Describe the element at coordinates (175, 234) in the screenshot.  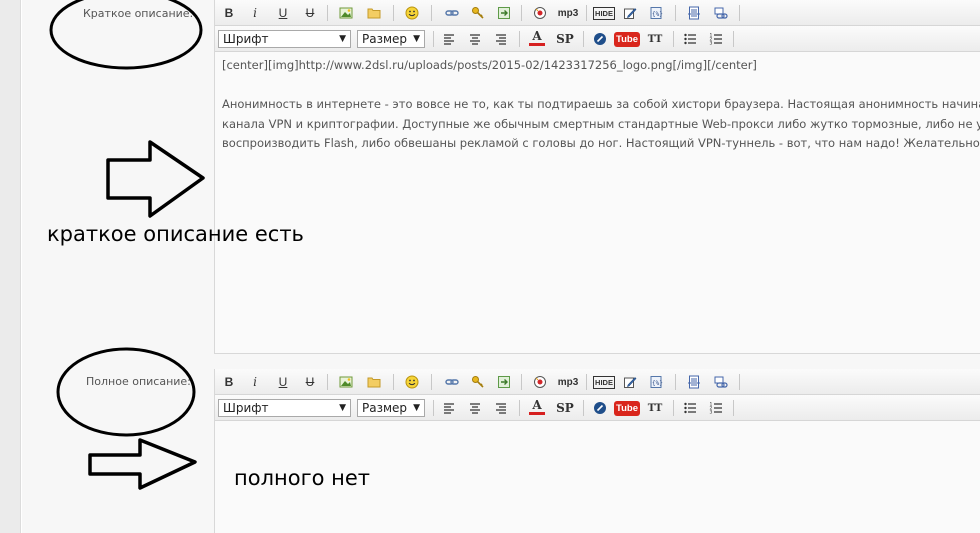
I see `annotation-text-short: краткое описание есть` at that location.